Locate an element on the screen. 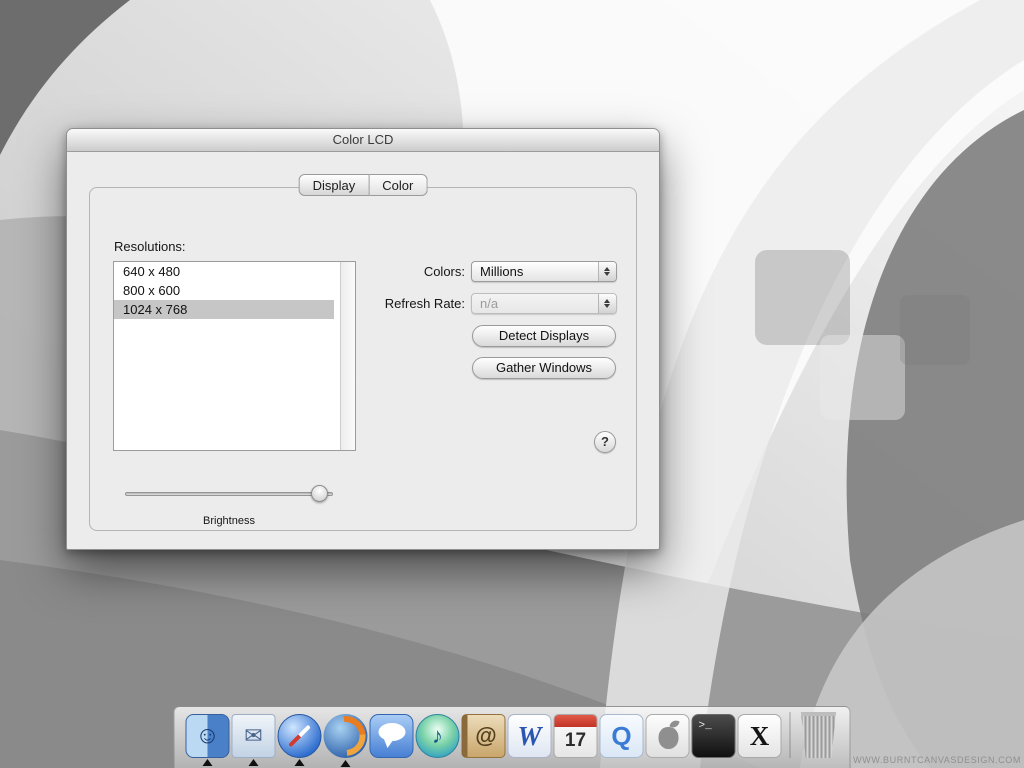 This screenshot has height=768, width=1024. dock-icon-word: W is located at coordinates (529, 736).